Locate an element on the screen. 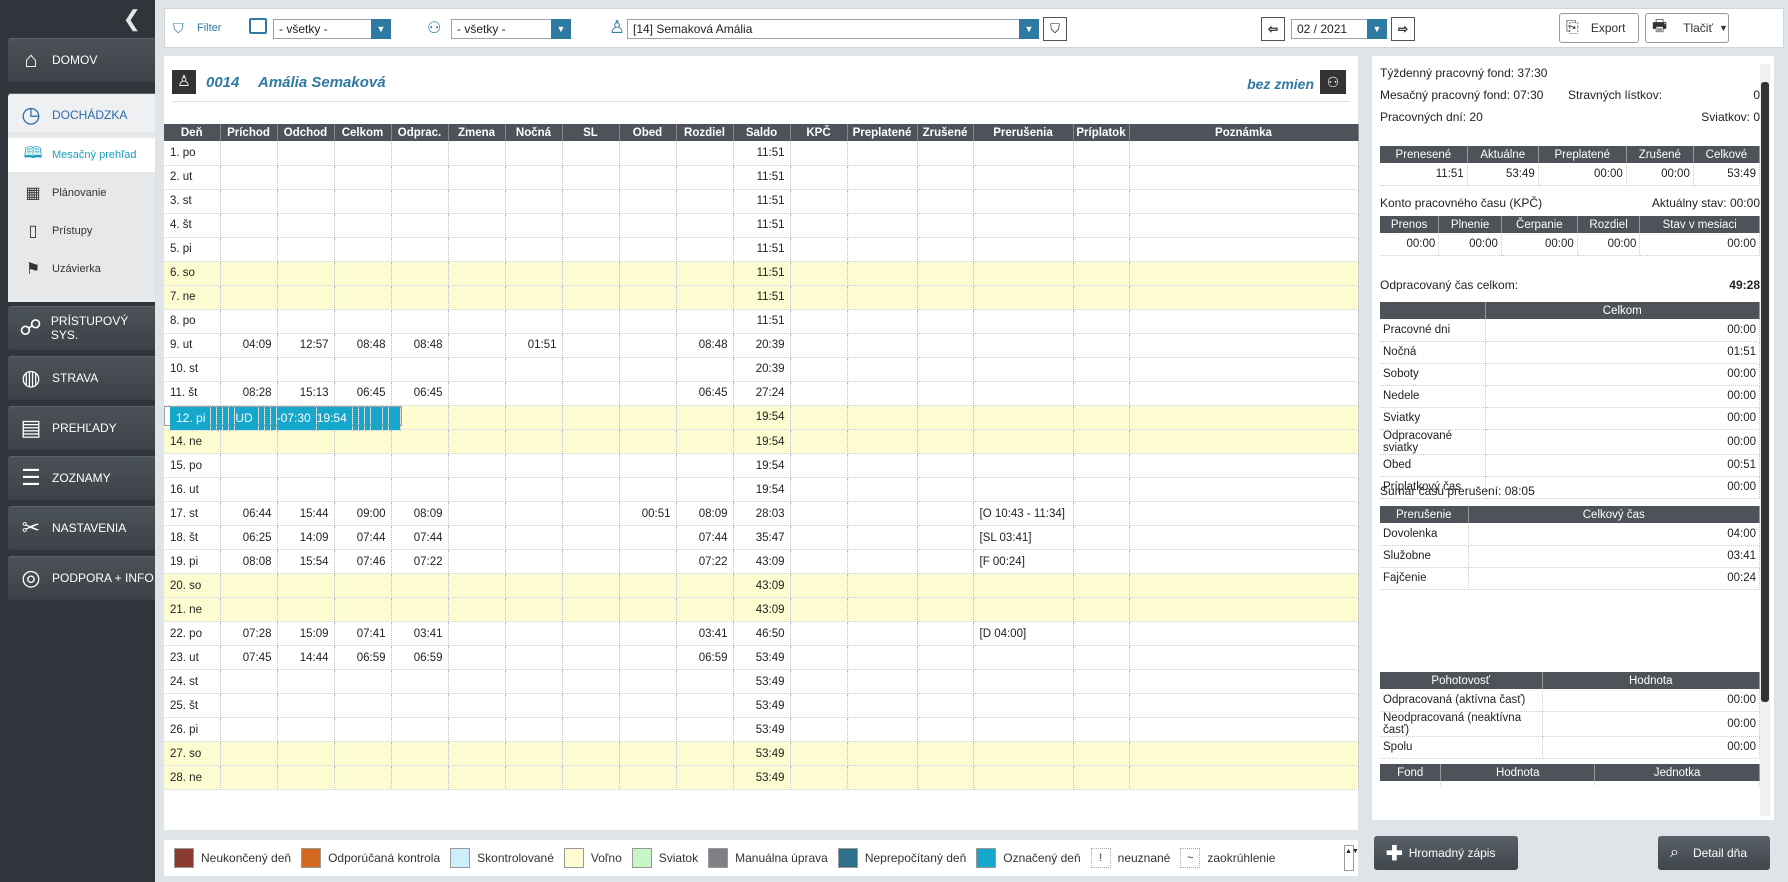  prev-month-button: ⇦ is located at coordinates (1273, 29).